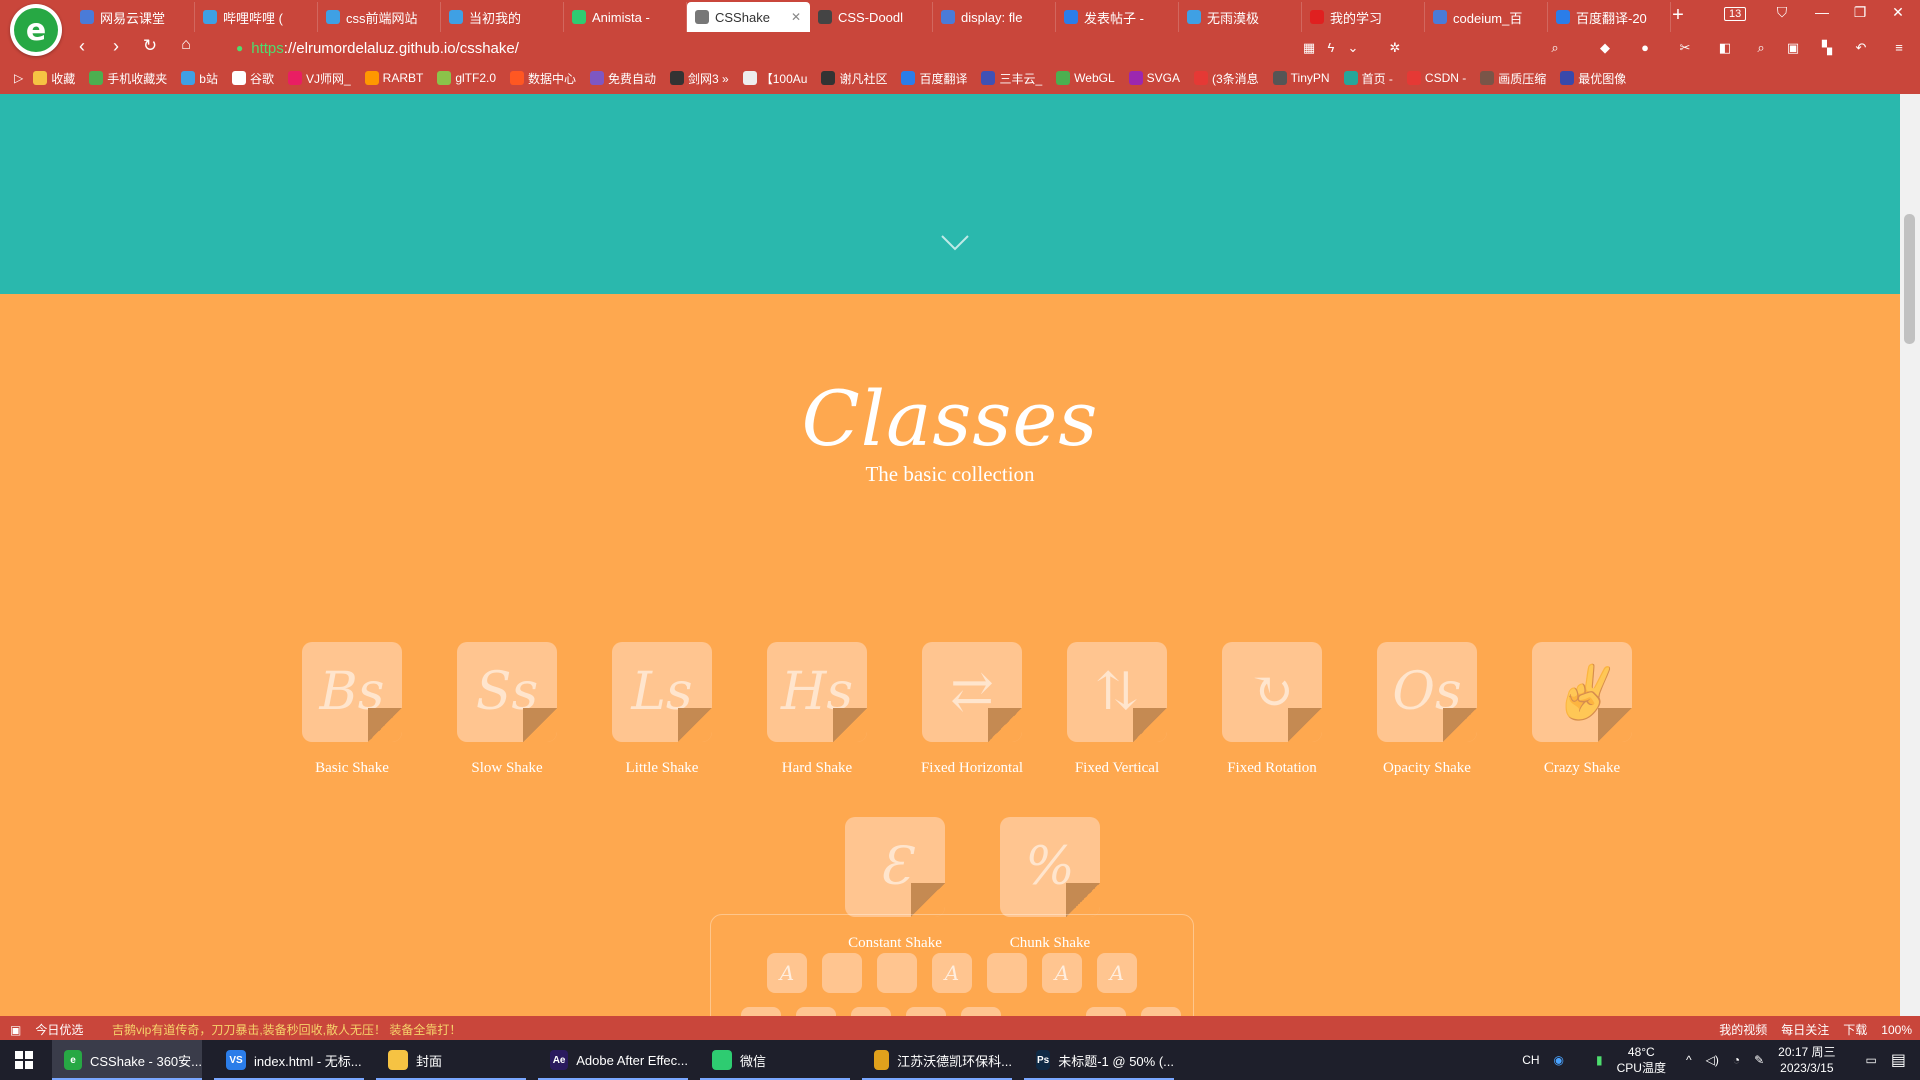 Image resolution: width=1920 pixels, height=1080 pixels. Describe the element at coordinates (1641, 1060) in the screenshot. I see `cpu-temperature: 48°C CPU温度` at that location.